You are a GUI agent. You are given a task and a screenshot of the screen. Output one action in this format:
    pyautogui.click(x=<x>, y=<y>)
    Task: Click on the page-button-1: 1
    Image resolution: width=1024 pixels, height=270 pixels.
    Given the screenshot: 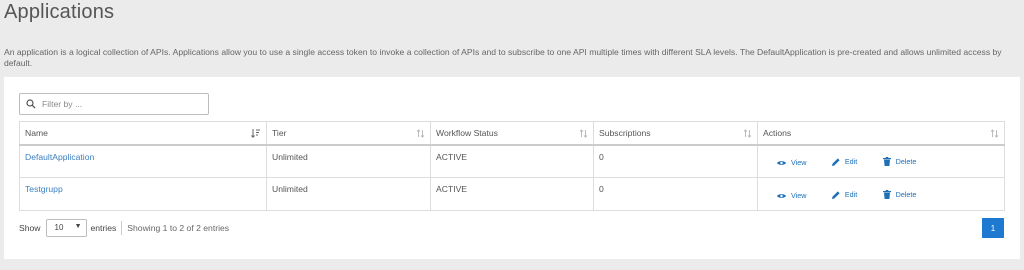 What is the action you would take?
    pyautogui.click(x=993, y=228)
    